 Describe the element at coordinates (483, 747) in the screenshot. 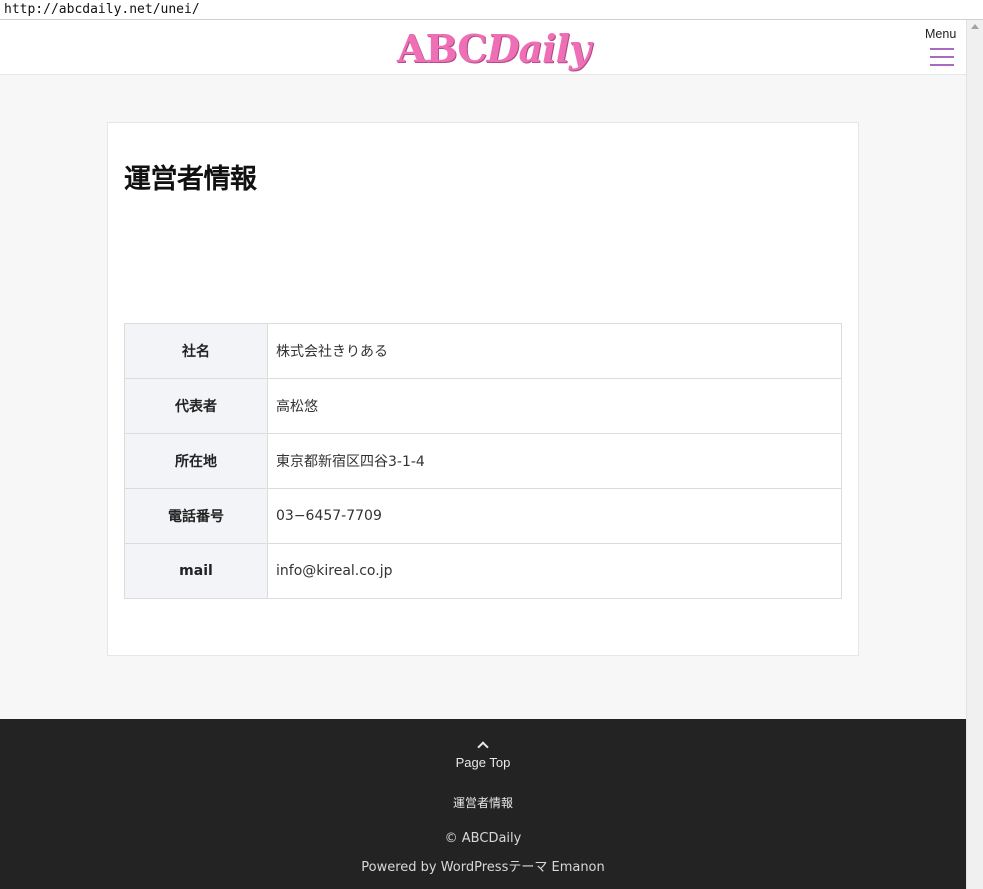

I see `chevron-up-icon` at that location.